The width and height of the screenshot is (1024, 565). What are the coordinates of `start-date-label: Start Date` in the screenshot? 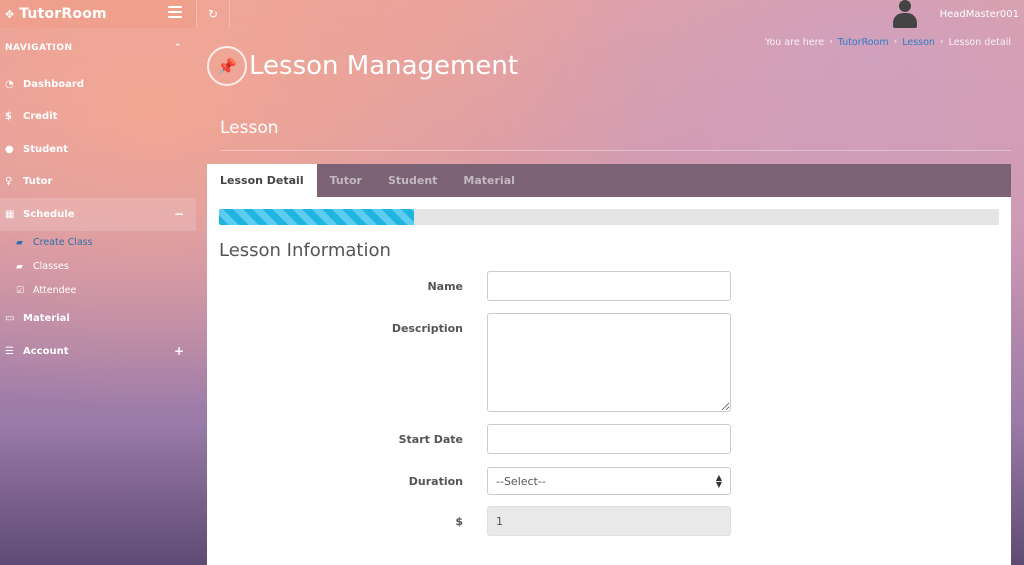 It's located at (430, 439).